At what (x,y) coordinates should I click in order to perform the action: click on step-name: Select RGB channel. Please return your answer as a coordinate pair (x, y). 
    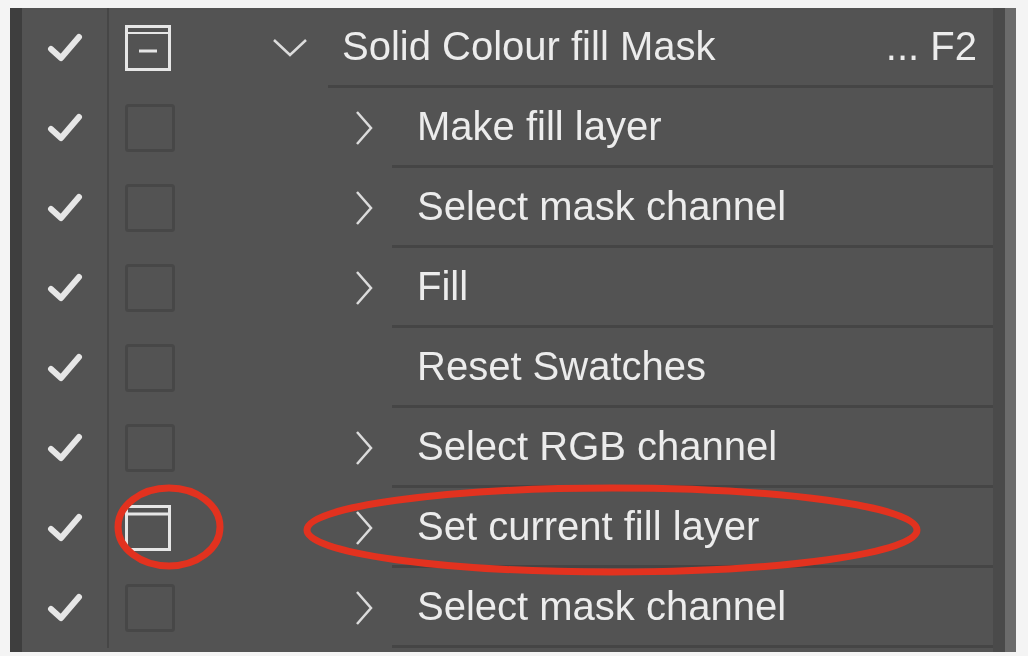
    Looking at the image, I should click on (598, 446).